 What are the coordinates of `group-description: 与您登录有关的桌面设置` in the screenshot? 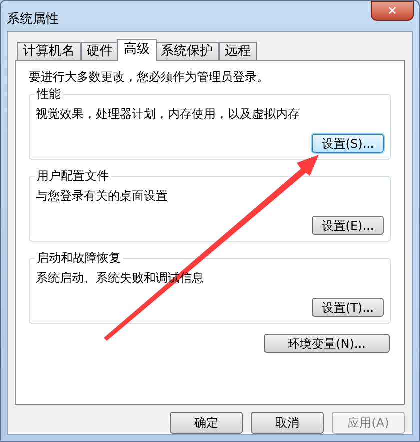 It's located at (102, 196).